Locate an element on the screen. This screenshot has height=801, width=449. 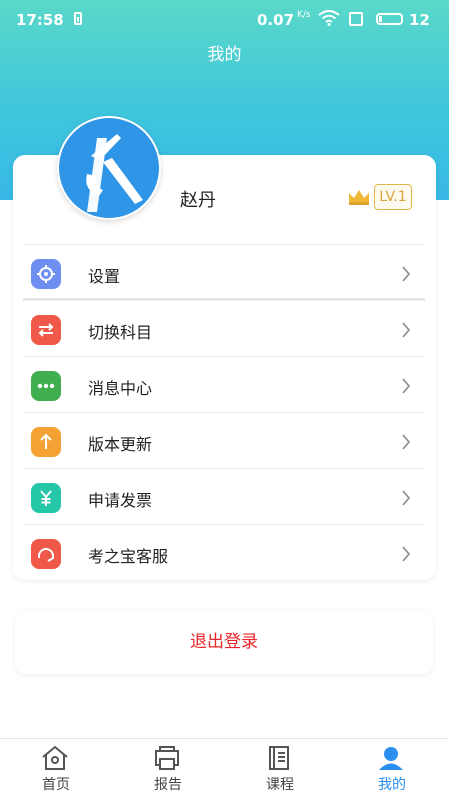
menu-item-settings: 设置 is located at coordinates (224, 272).